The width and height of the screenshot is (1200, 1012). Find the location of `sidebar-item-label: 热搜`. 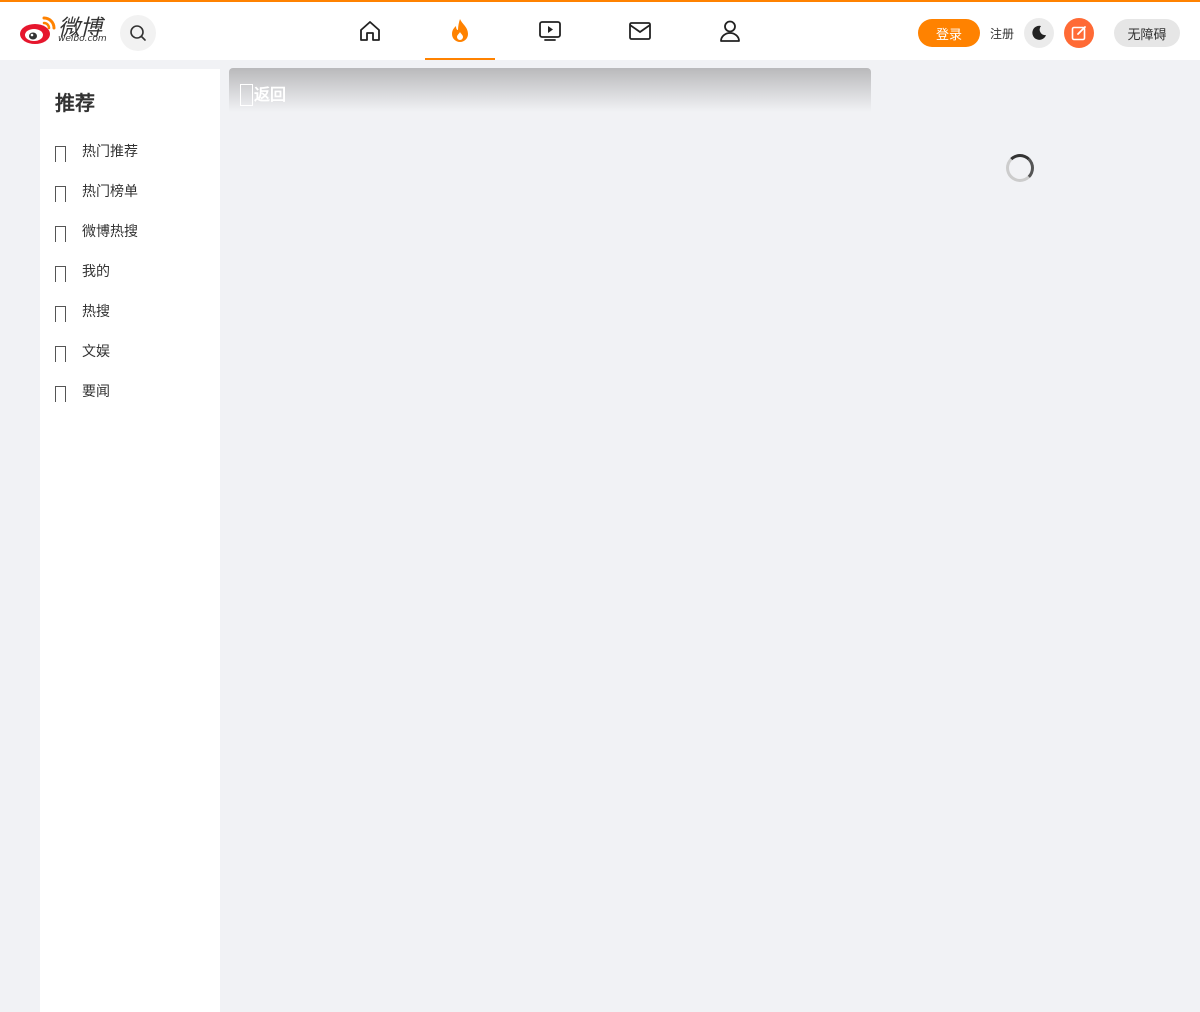

sidebar-item-label: 热搜 is located at coordinates (96, 312).